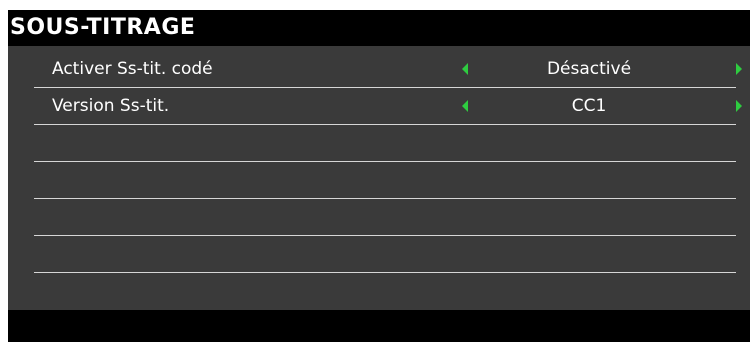  Describe the element at coordinates (132, 69) in the screenshot. I see `menu-row-label: Activer Ss-tit. codé` at that location.